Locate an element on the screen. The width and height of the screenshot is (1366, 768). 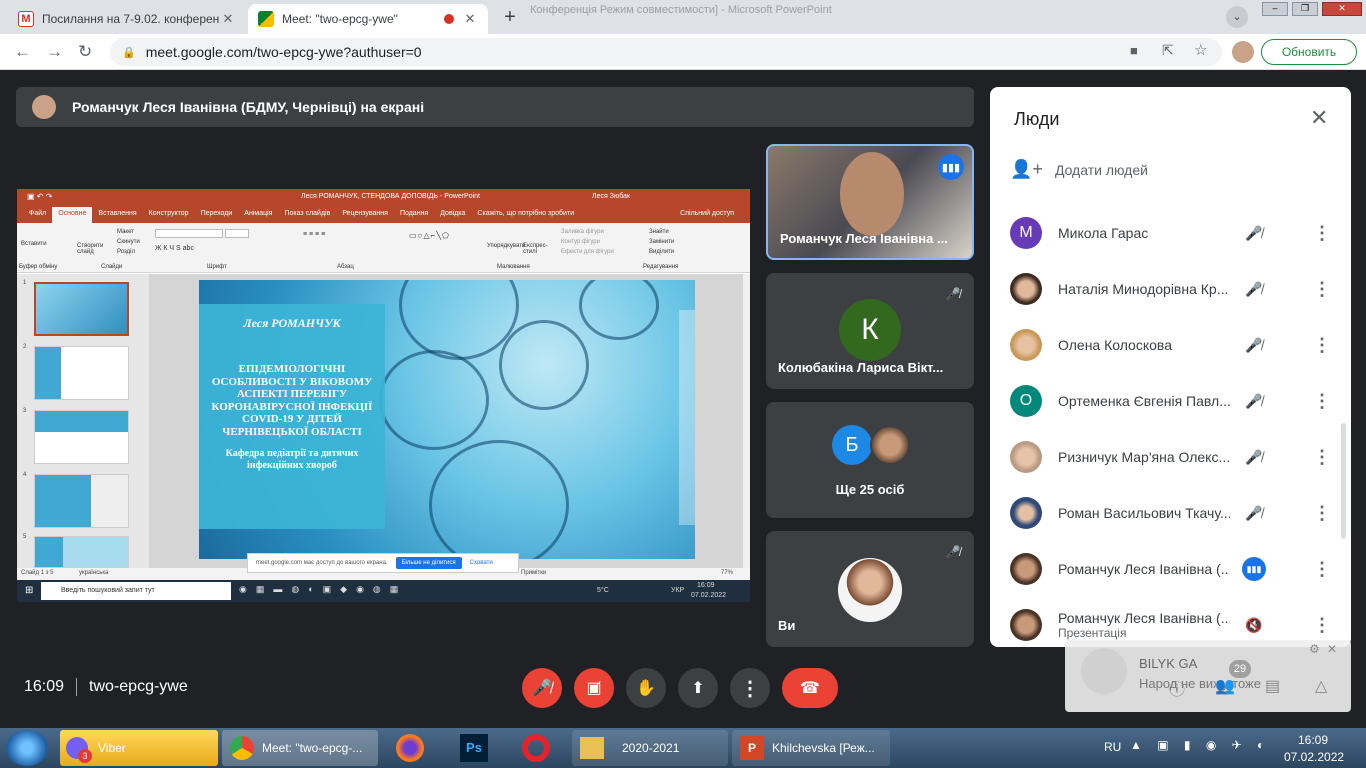
group-label: Буфер обміну is located at coordinates (38, 267).